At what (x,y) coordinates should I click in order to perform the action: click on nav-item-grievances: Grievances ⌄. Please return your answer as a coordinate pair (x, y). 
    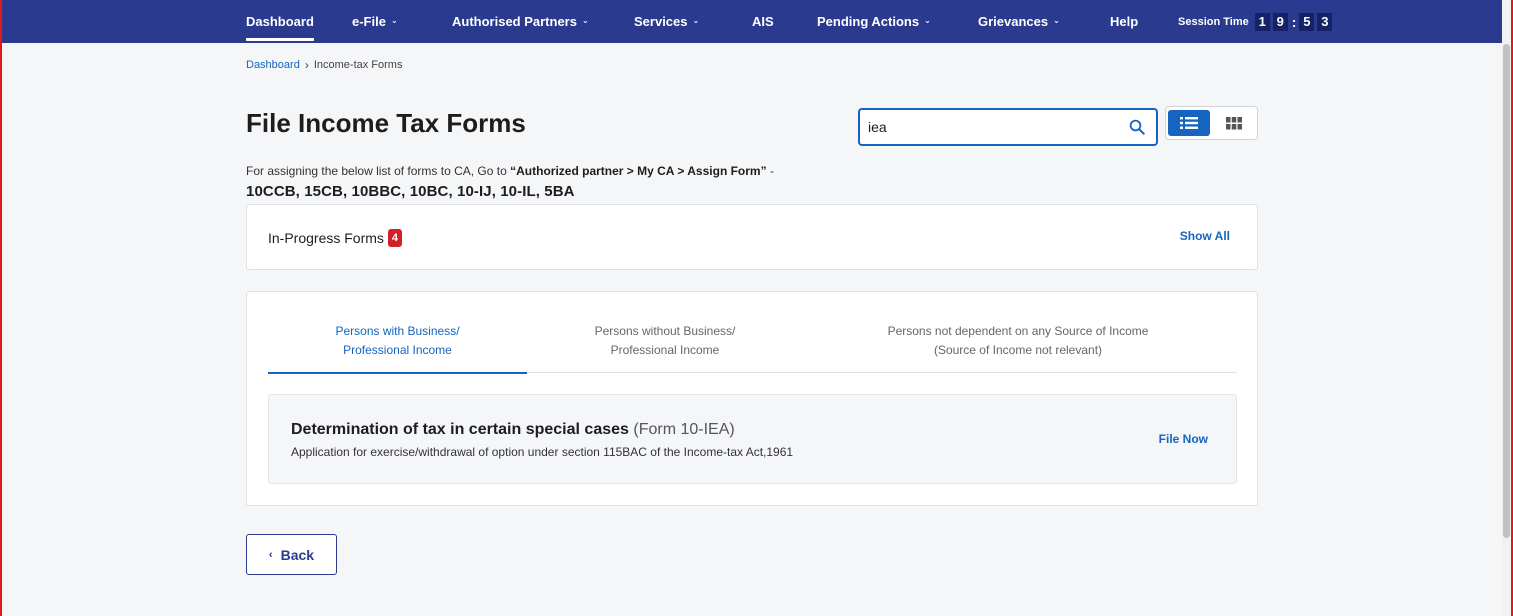
    Looking at the image, I should click on (1019, 21).